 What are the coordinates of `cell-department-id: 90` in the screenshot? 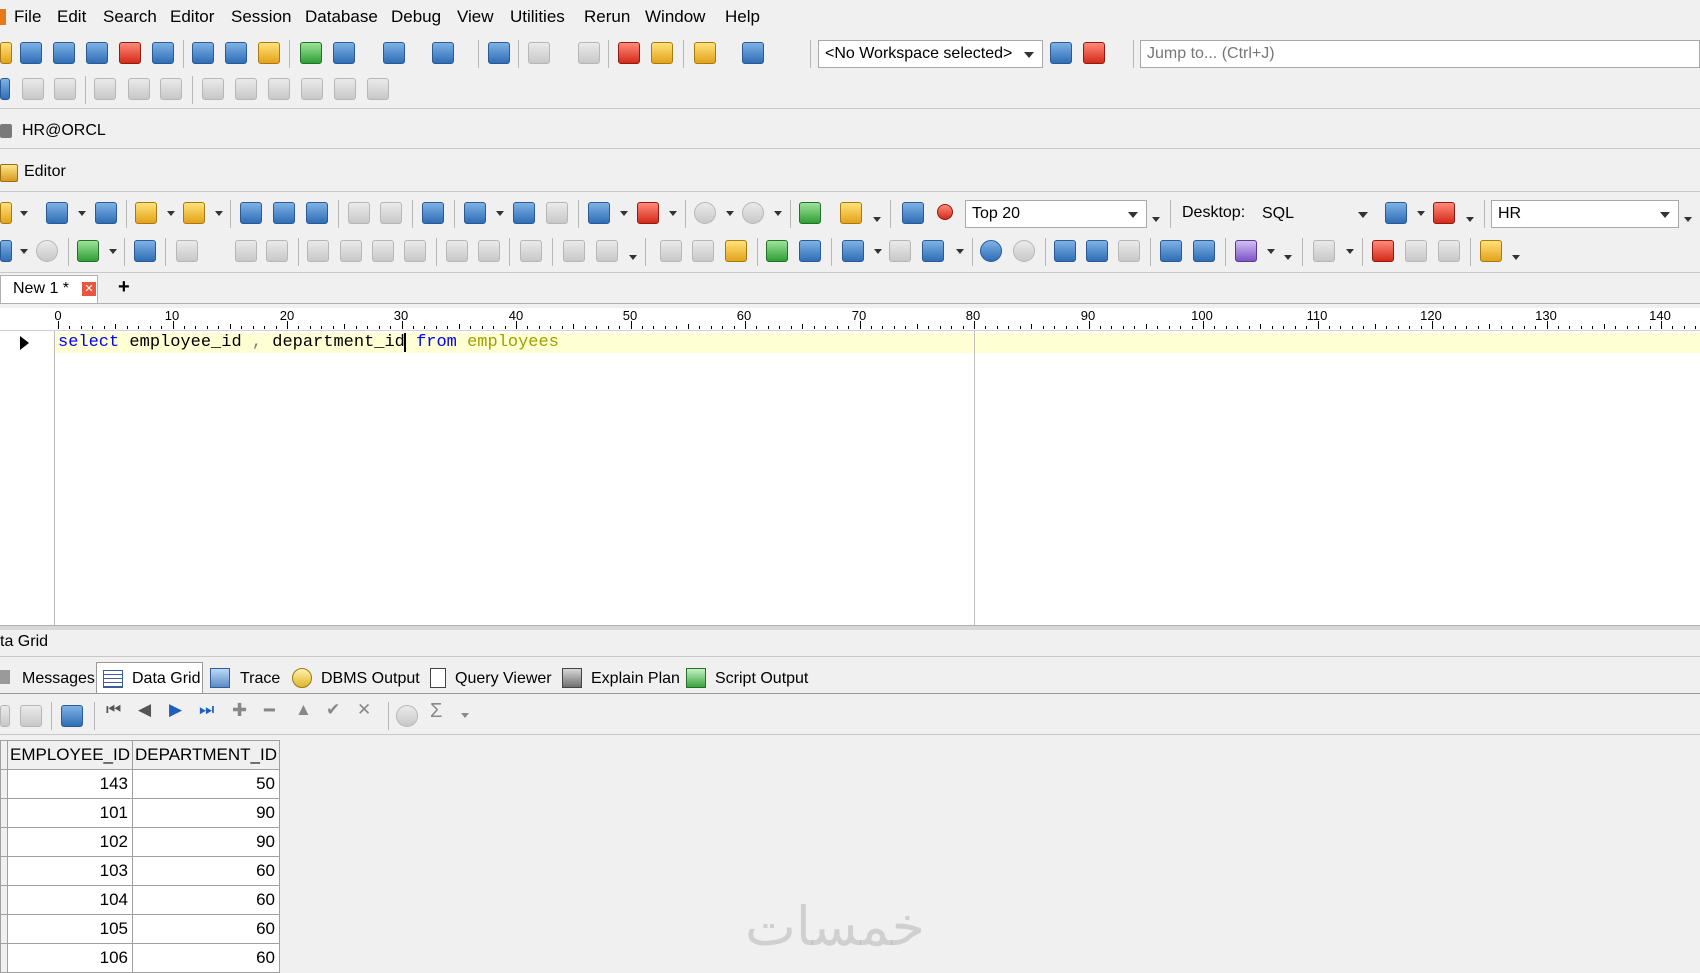 It's located at (206, 813).